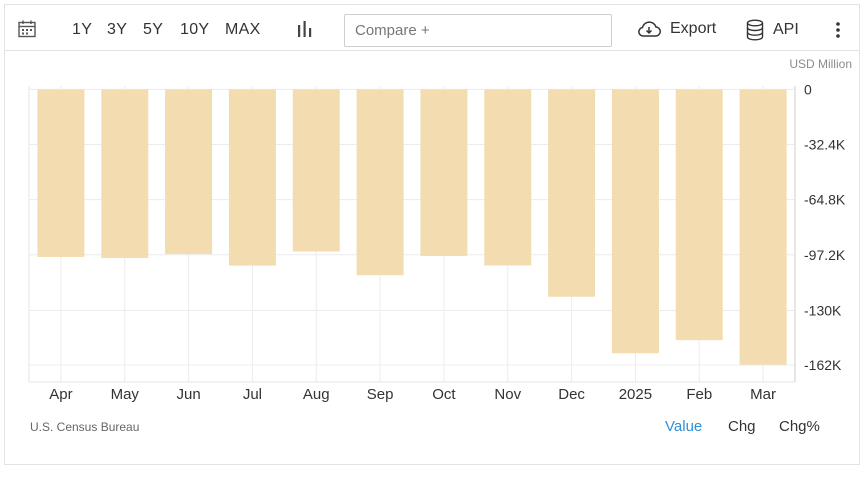  I want to click on x-tick-label: 2025, so click(635, 394).